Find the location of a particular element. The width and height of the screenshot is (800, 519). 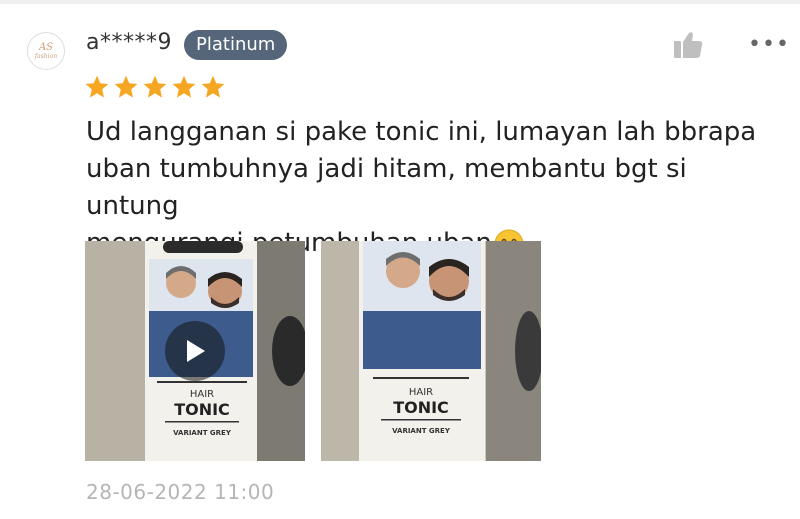

play-icon is located at coordinates (196, 351).